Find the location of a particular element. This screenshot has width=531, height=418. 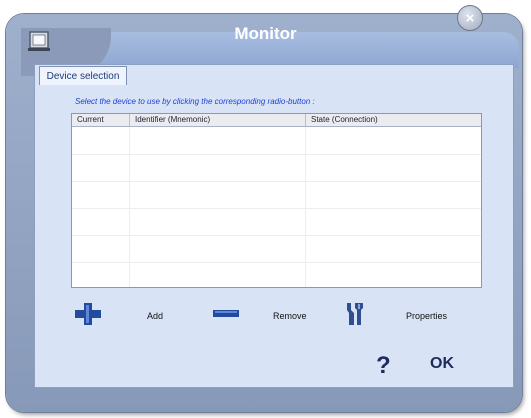

help-button: ? is located at coordinates (383, 366).